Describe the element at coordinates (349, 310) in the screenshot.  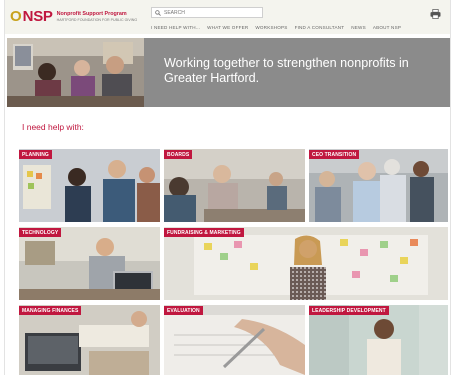
I see `tile-label-leadership-development: LEADERSHIP DEVELOPMENT` at that location.